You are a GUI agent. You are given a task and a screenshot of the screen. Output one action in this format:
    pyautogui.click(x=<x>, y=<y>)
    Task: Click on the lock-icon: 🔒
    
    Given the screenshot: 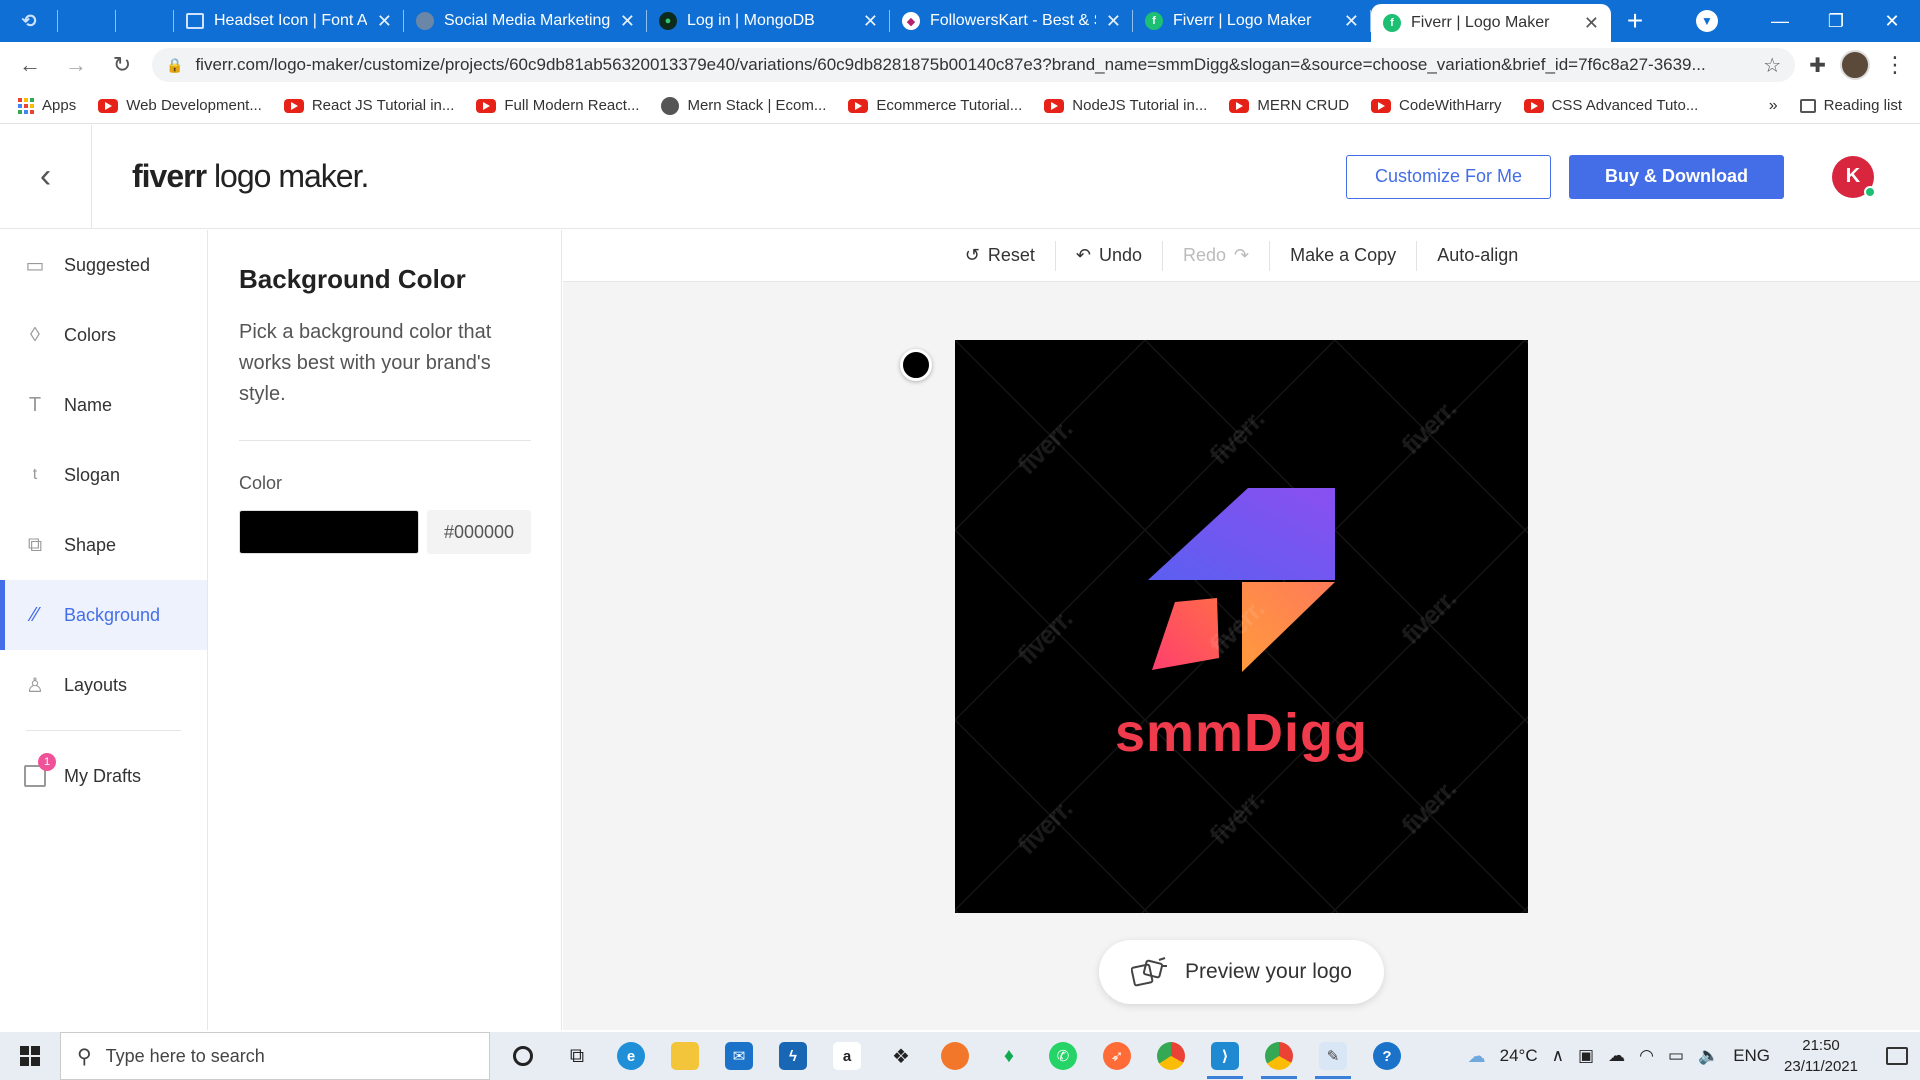 What is the action you would take?
    pyautogui.click(x=174, y=65)
    